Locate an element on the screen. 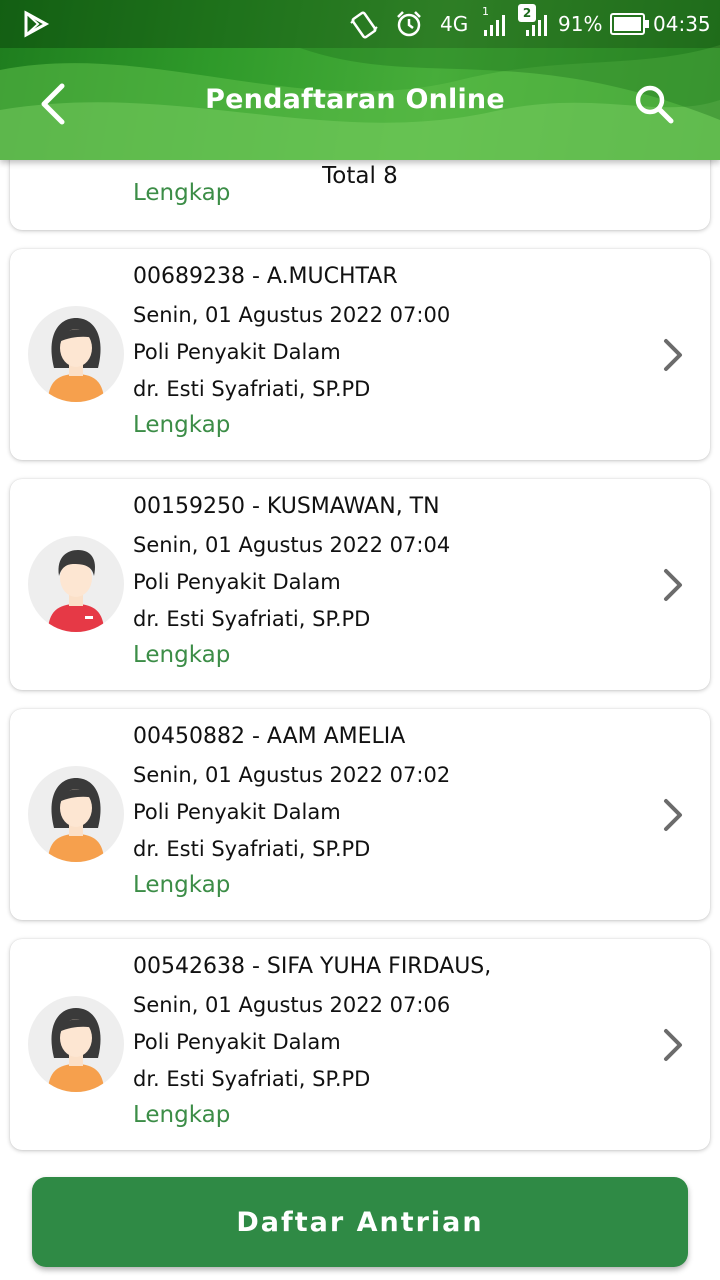 This screenshot has height=1280, width=720. alarm-icon is located at coordinates (409, 24).